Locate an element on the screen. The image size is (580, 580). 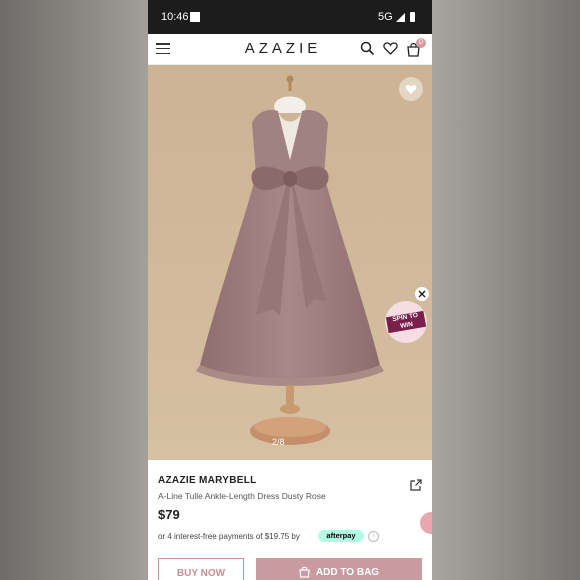
add-to-bag-label: ADD TO BAG is located at coordinates (347, 572).